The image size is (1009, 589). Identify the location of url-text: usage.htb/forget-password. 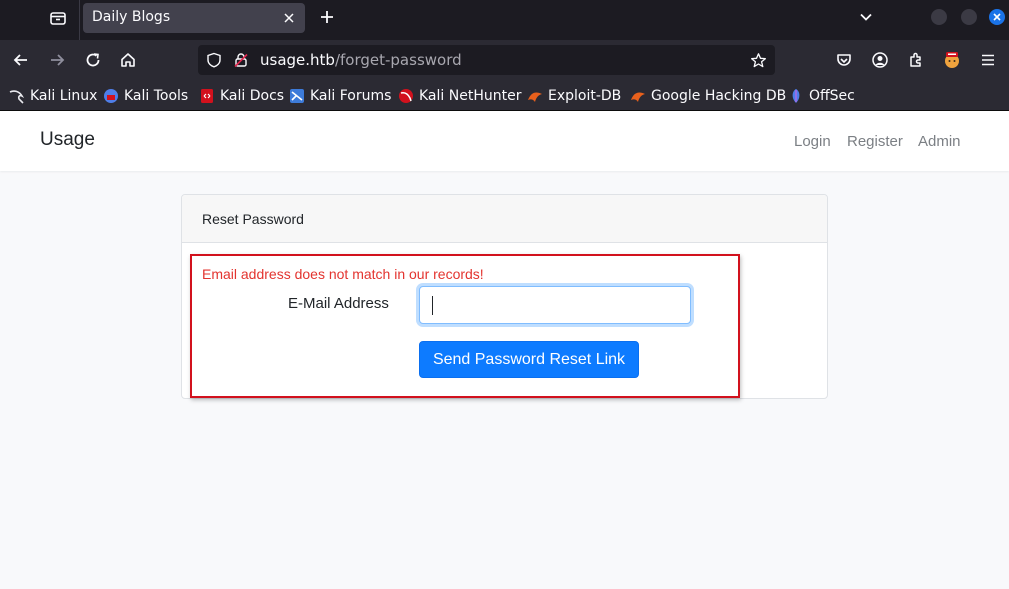
(361, 60).